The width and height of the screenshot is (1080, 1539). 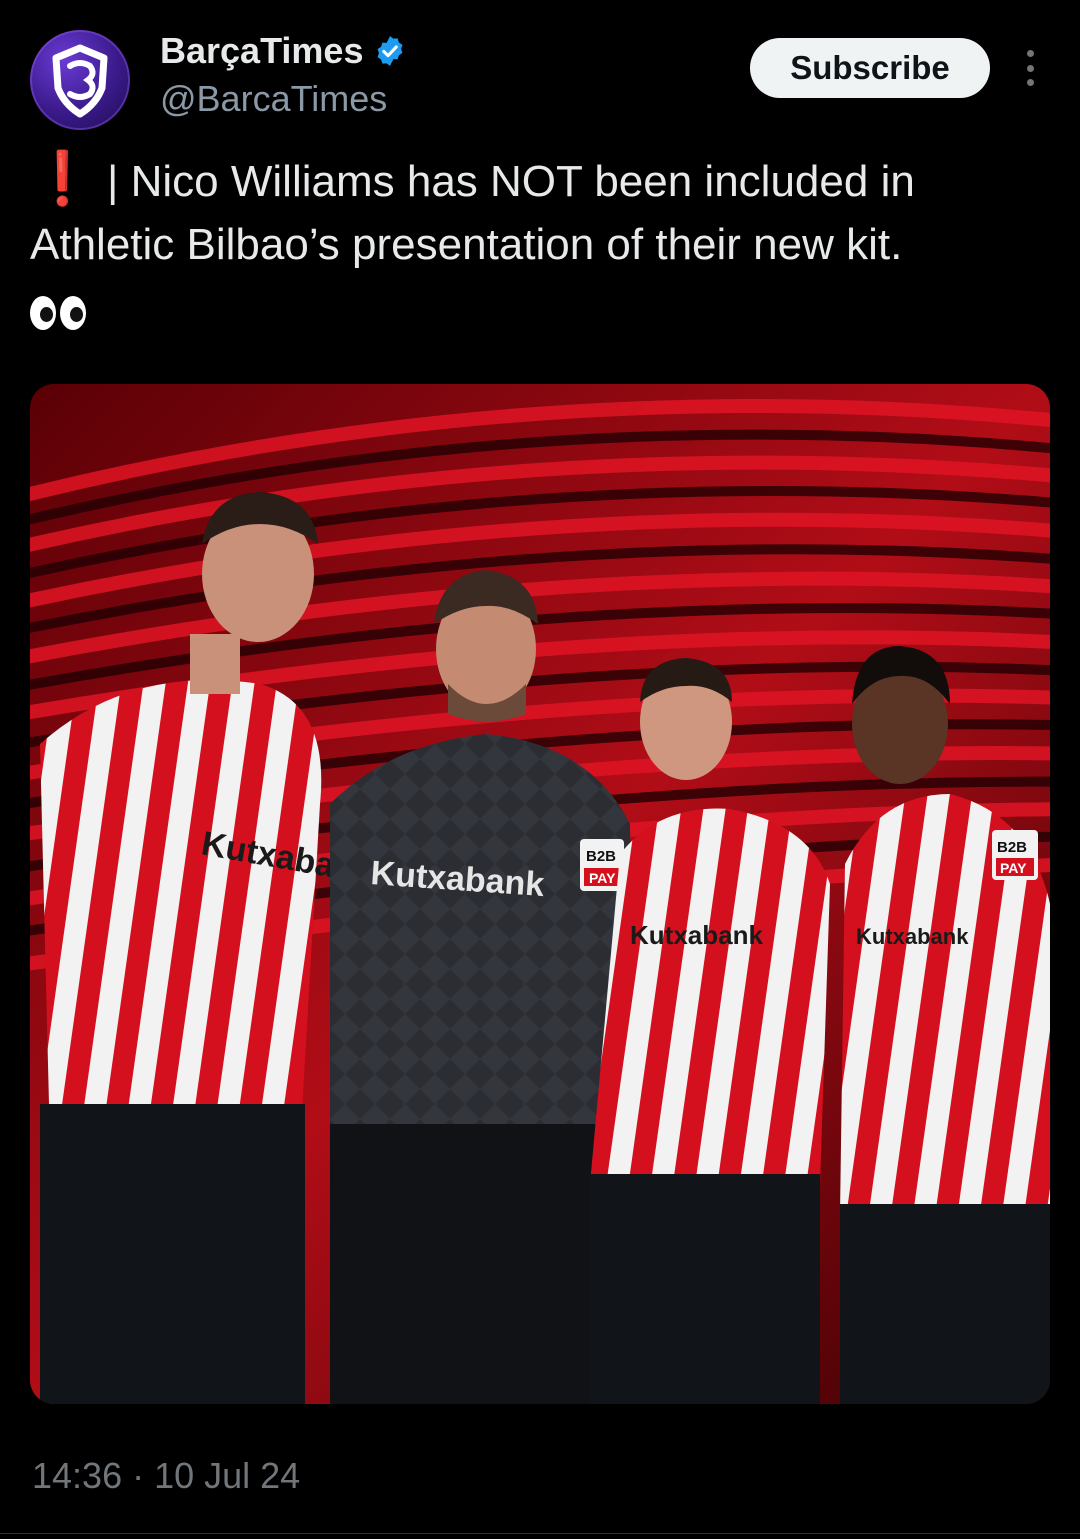 I want to click on exclamation-emoji: ❗, so click(x=62, y=179).